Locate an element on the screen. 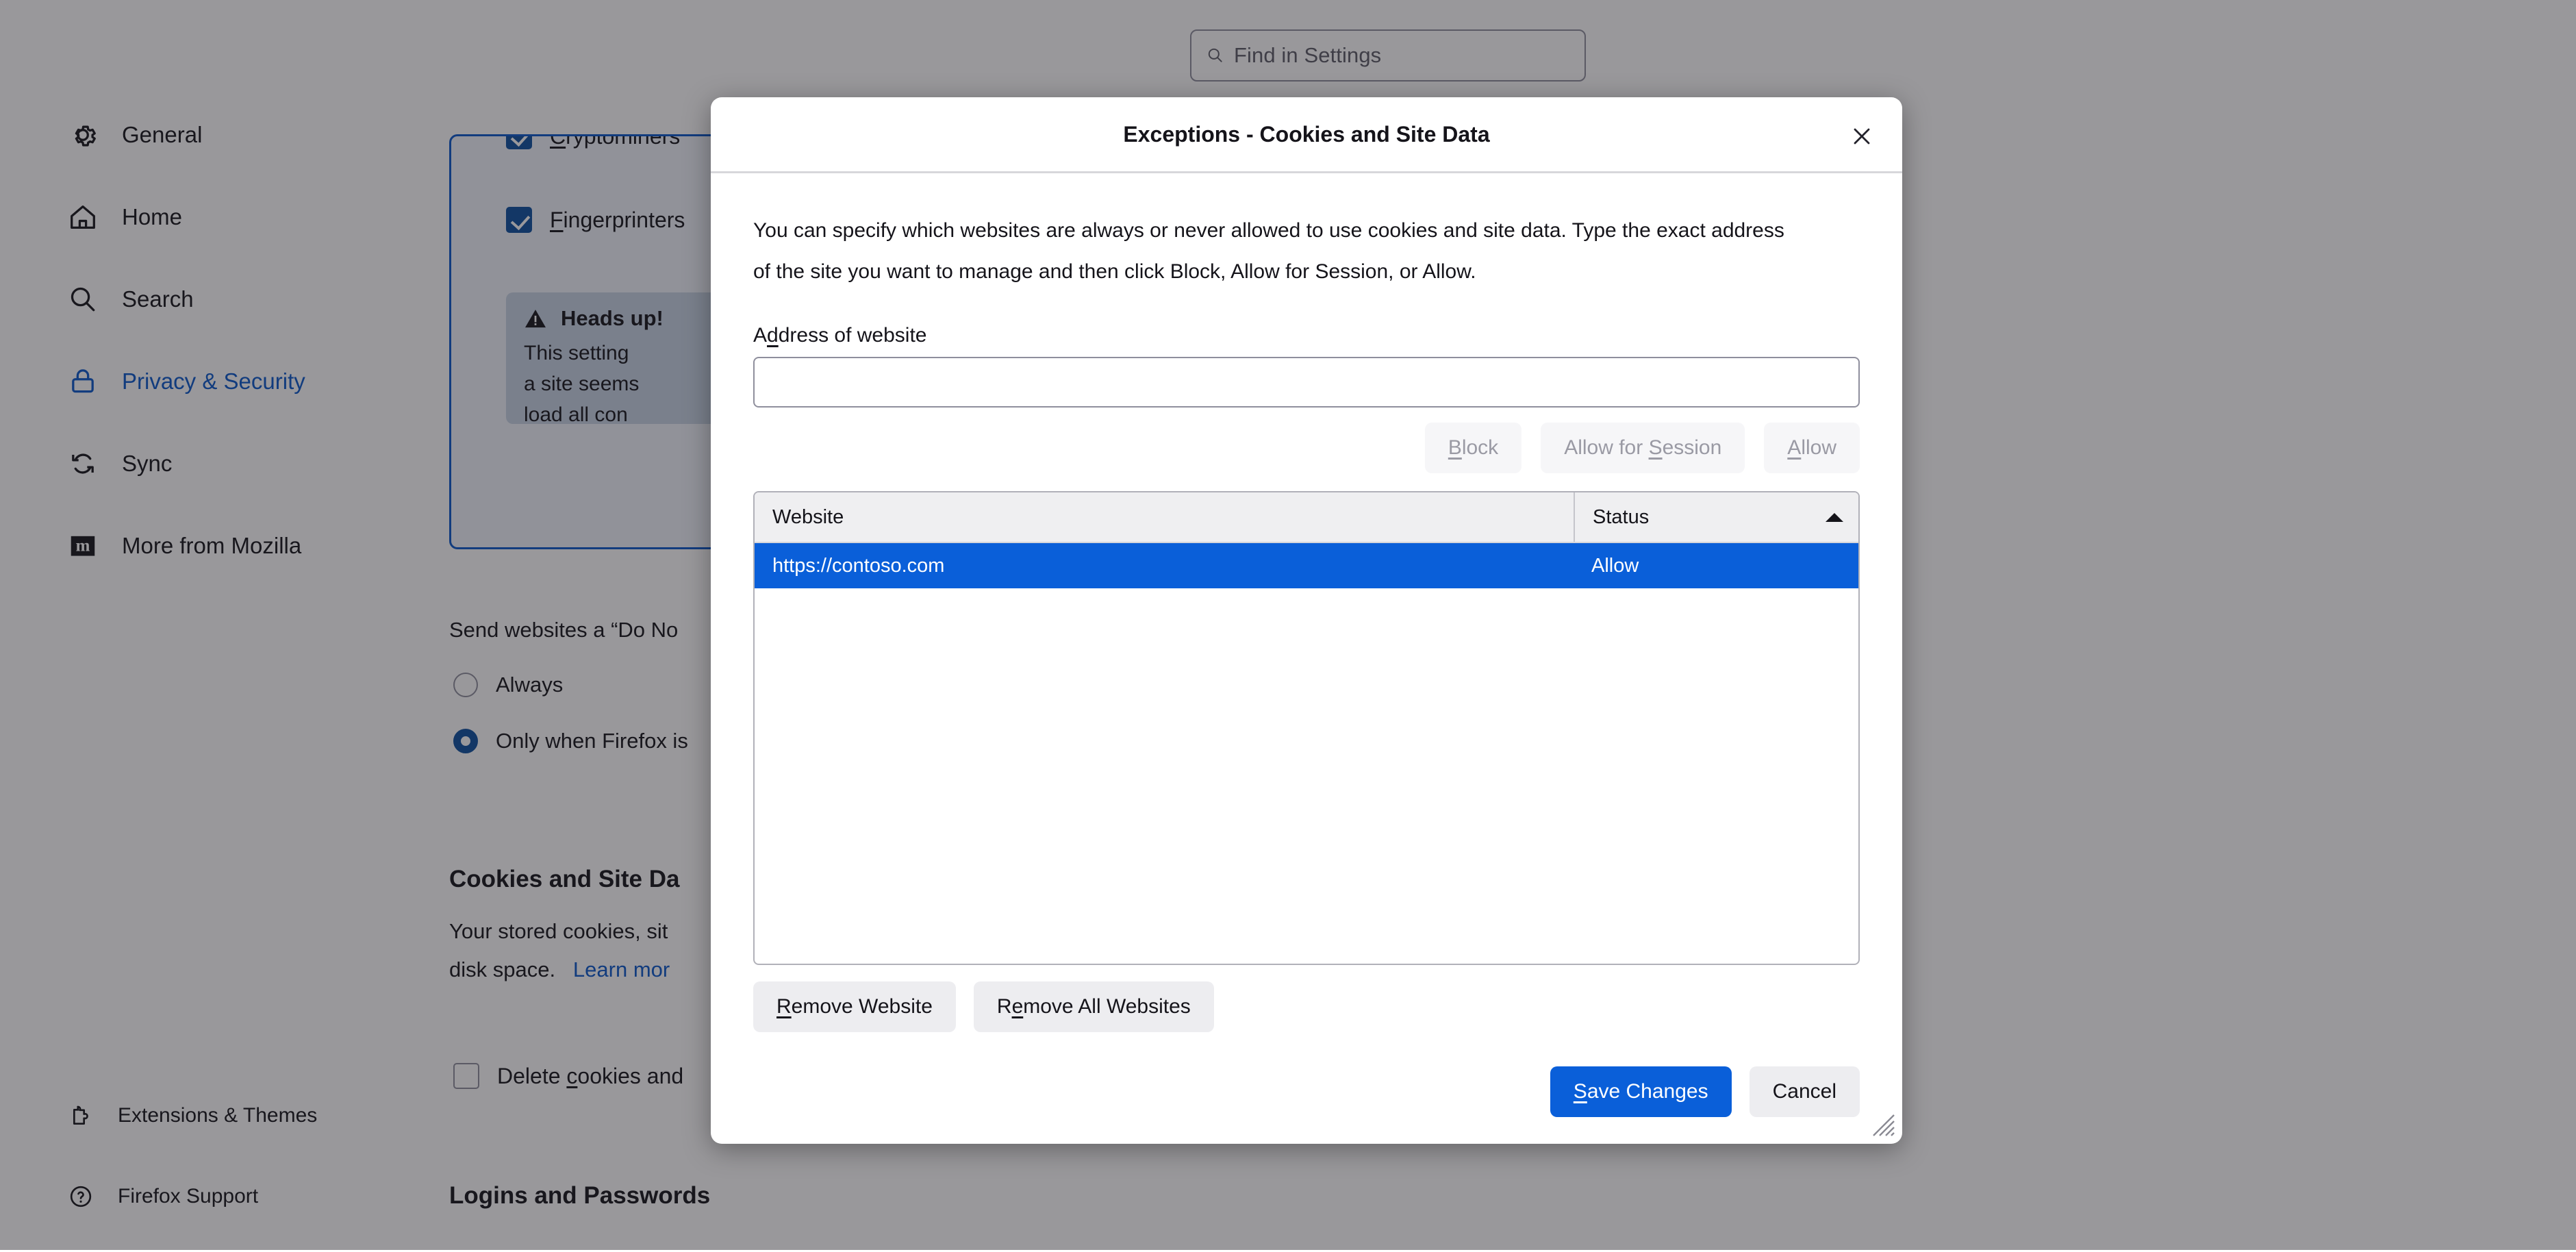  cancel-button: Cancel is located at coordinates (1805, 1091).